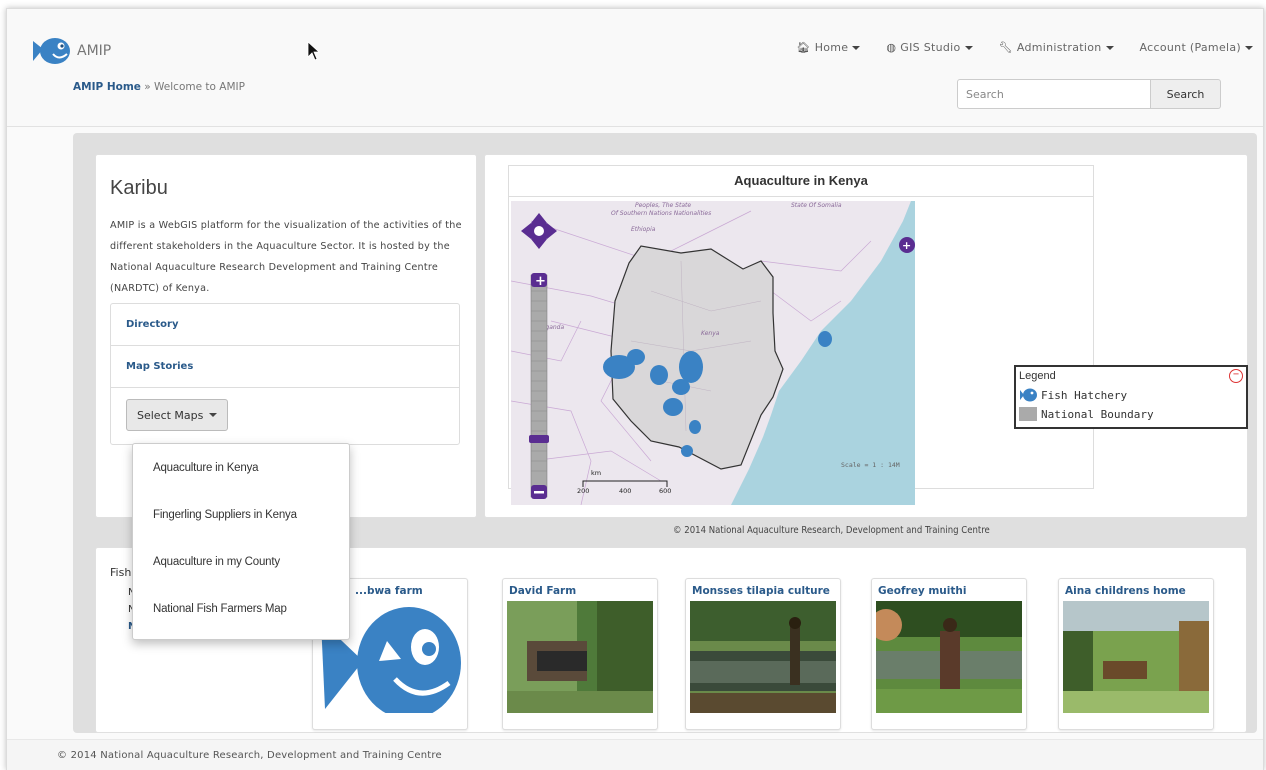 The height and width of the screenshot is (770, 1266). Describe the element at coordinates (583, 491) in the screenshot. I see `map-tick-200: 200` at that location.